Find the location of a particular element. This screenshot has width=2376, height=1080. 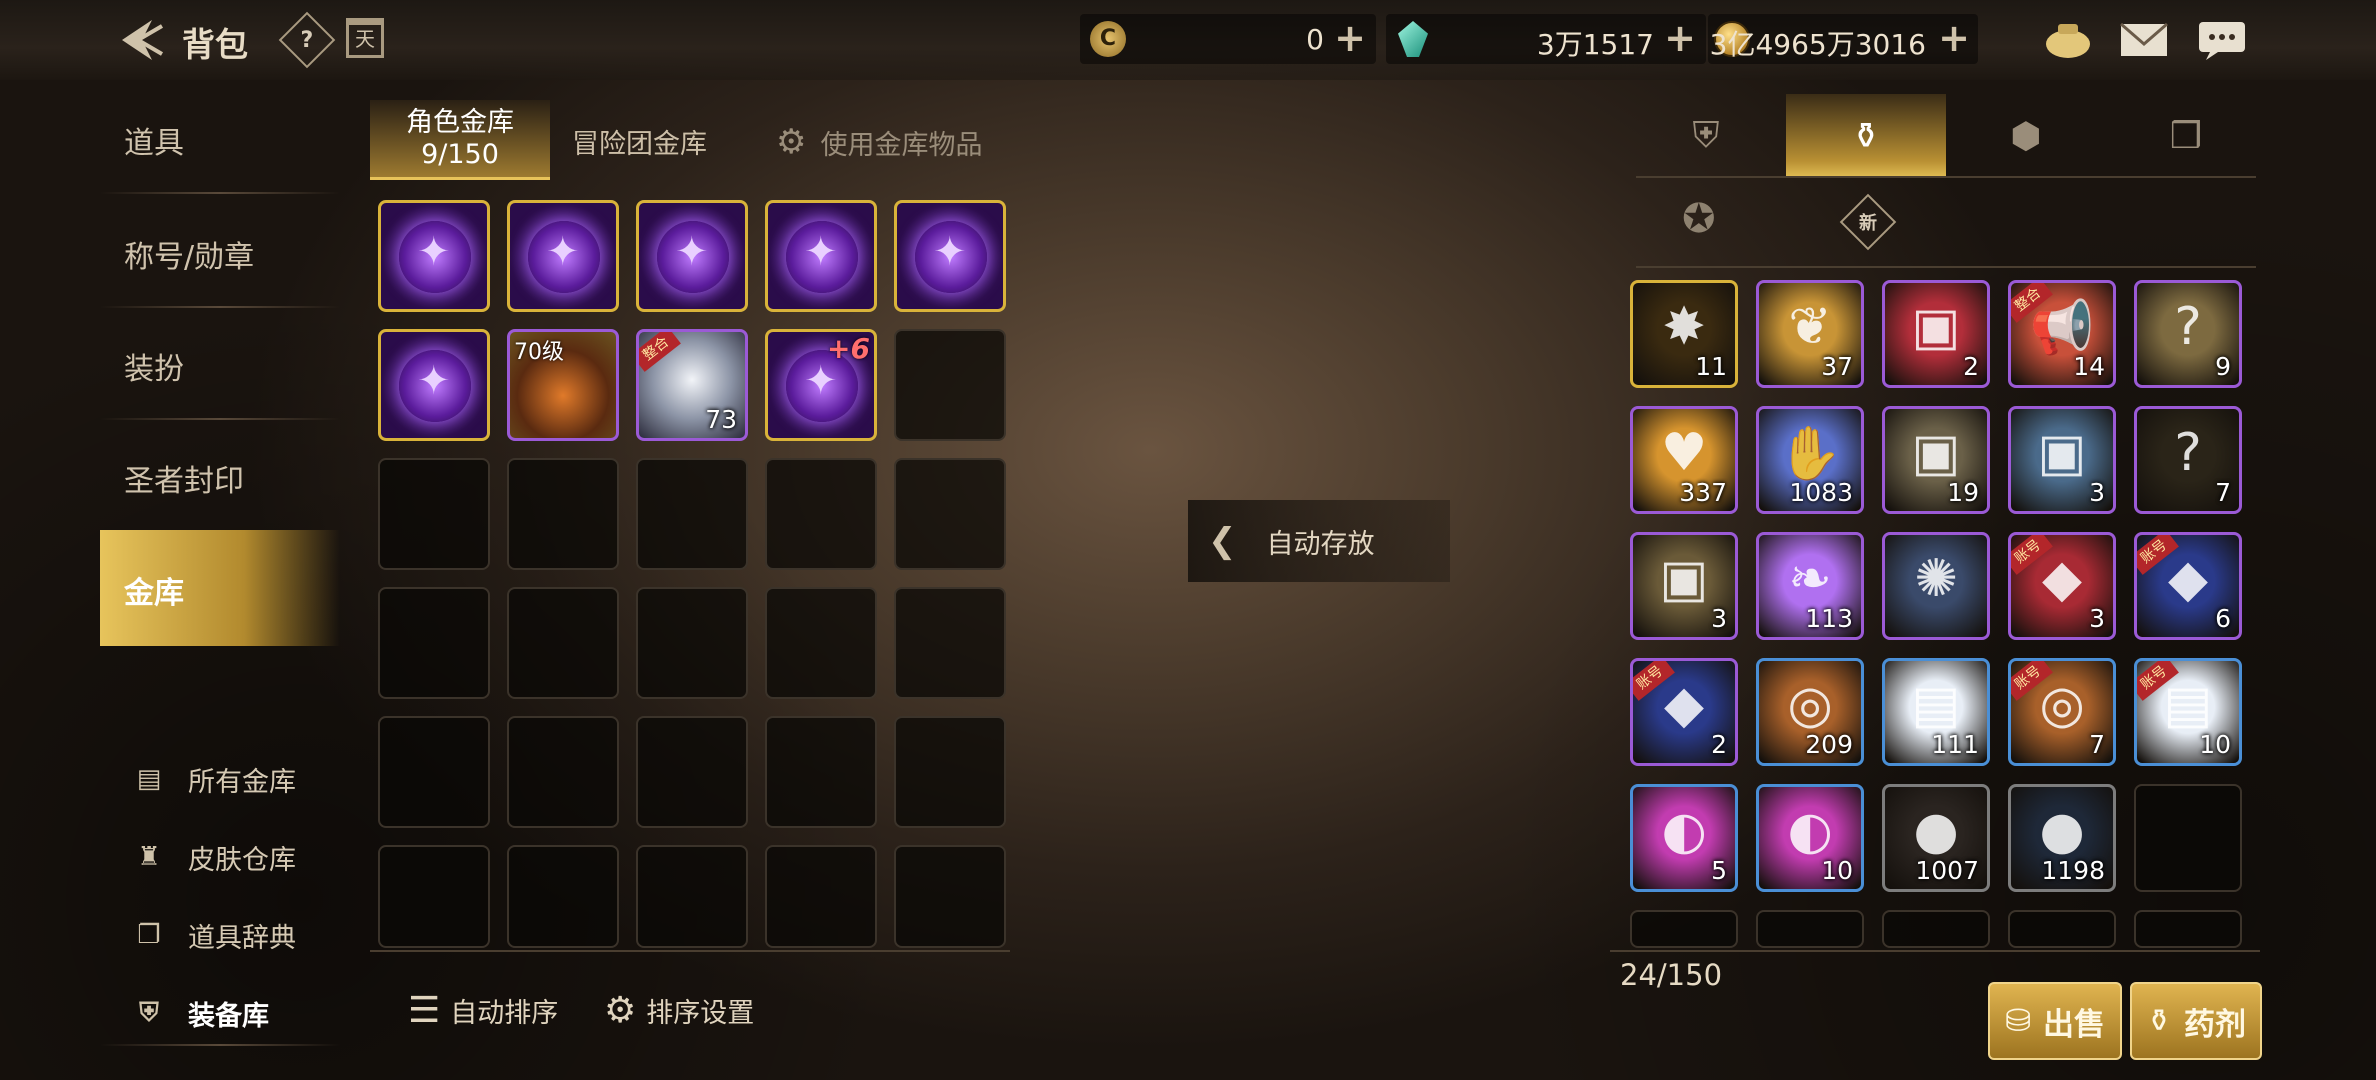

tab-cards: ❒ is located at coordinates (2186, 136).